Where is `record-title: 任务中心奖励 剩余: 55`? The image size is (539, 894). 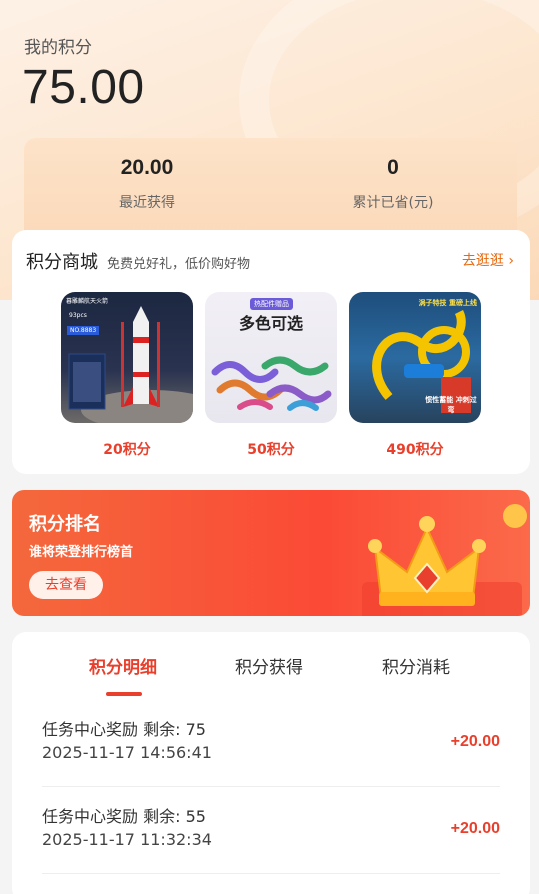 record-title: 任务中心奖励 剩余: 55 is located at coordinates (124, 816).